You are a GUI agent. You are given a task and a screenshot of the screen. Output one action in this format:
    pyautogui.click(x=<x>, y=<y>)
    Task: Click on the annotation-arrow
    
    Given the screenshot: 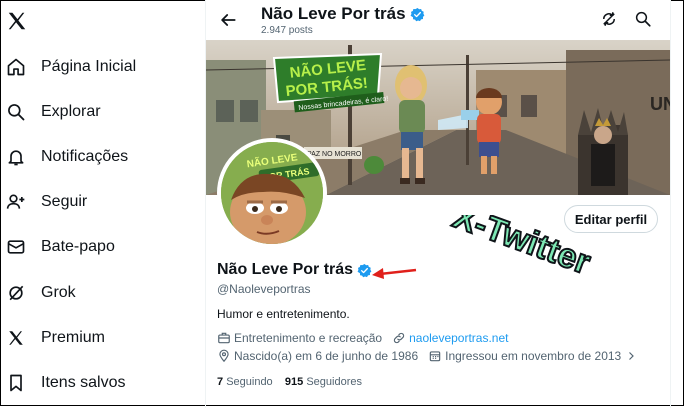 What is the action you would take?
    pyautogui.click(x=395, y=272)
    